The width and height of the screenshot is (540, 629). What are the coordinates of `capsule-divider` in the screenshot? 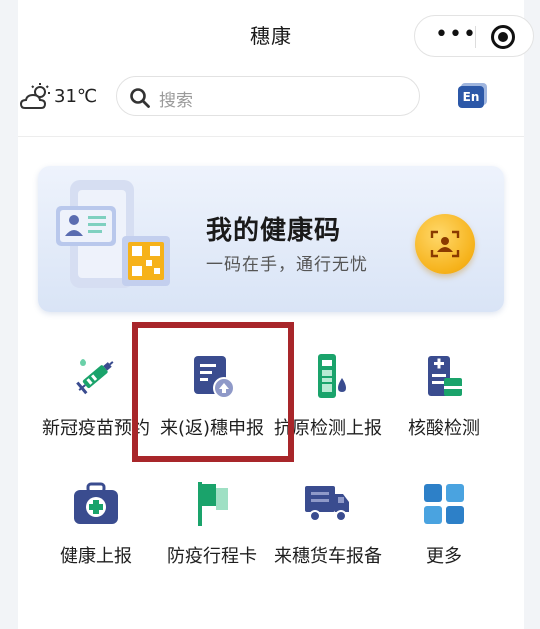 It's located at (475, 37).